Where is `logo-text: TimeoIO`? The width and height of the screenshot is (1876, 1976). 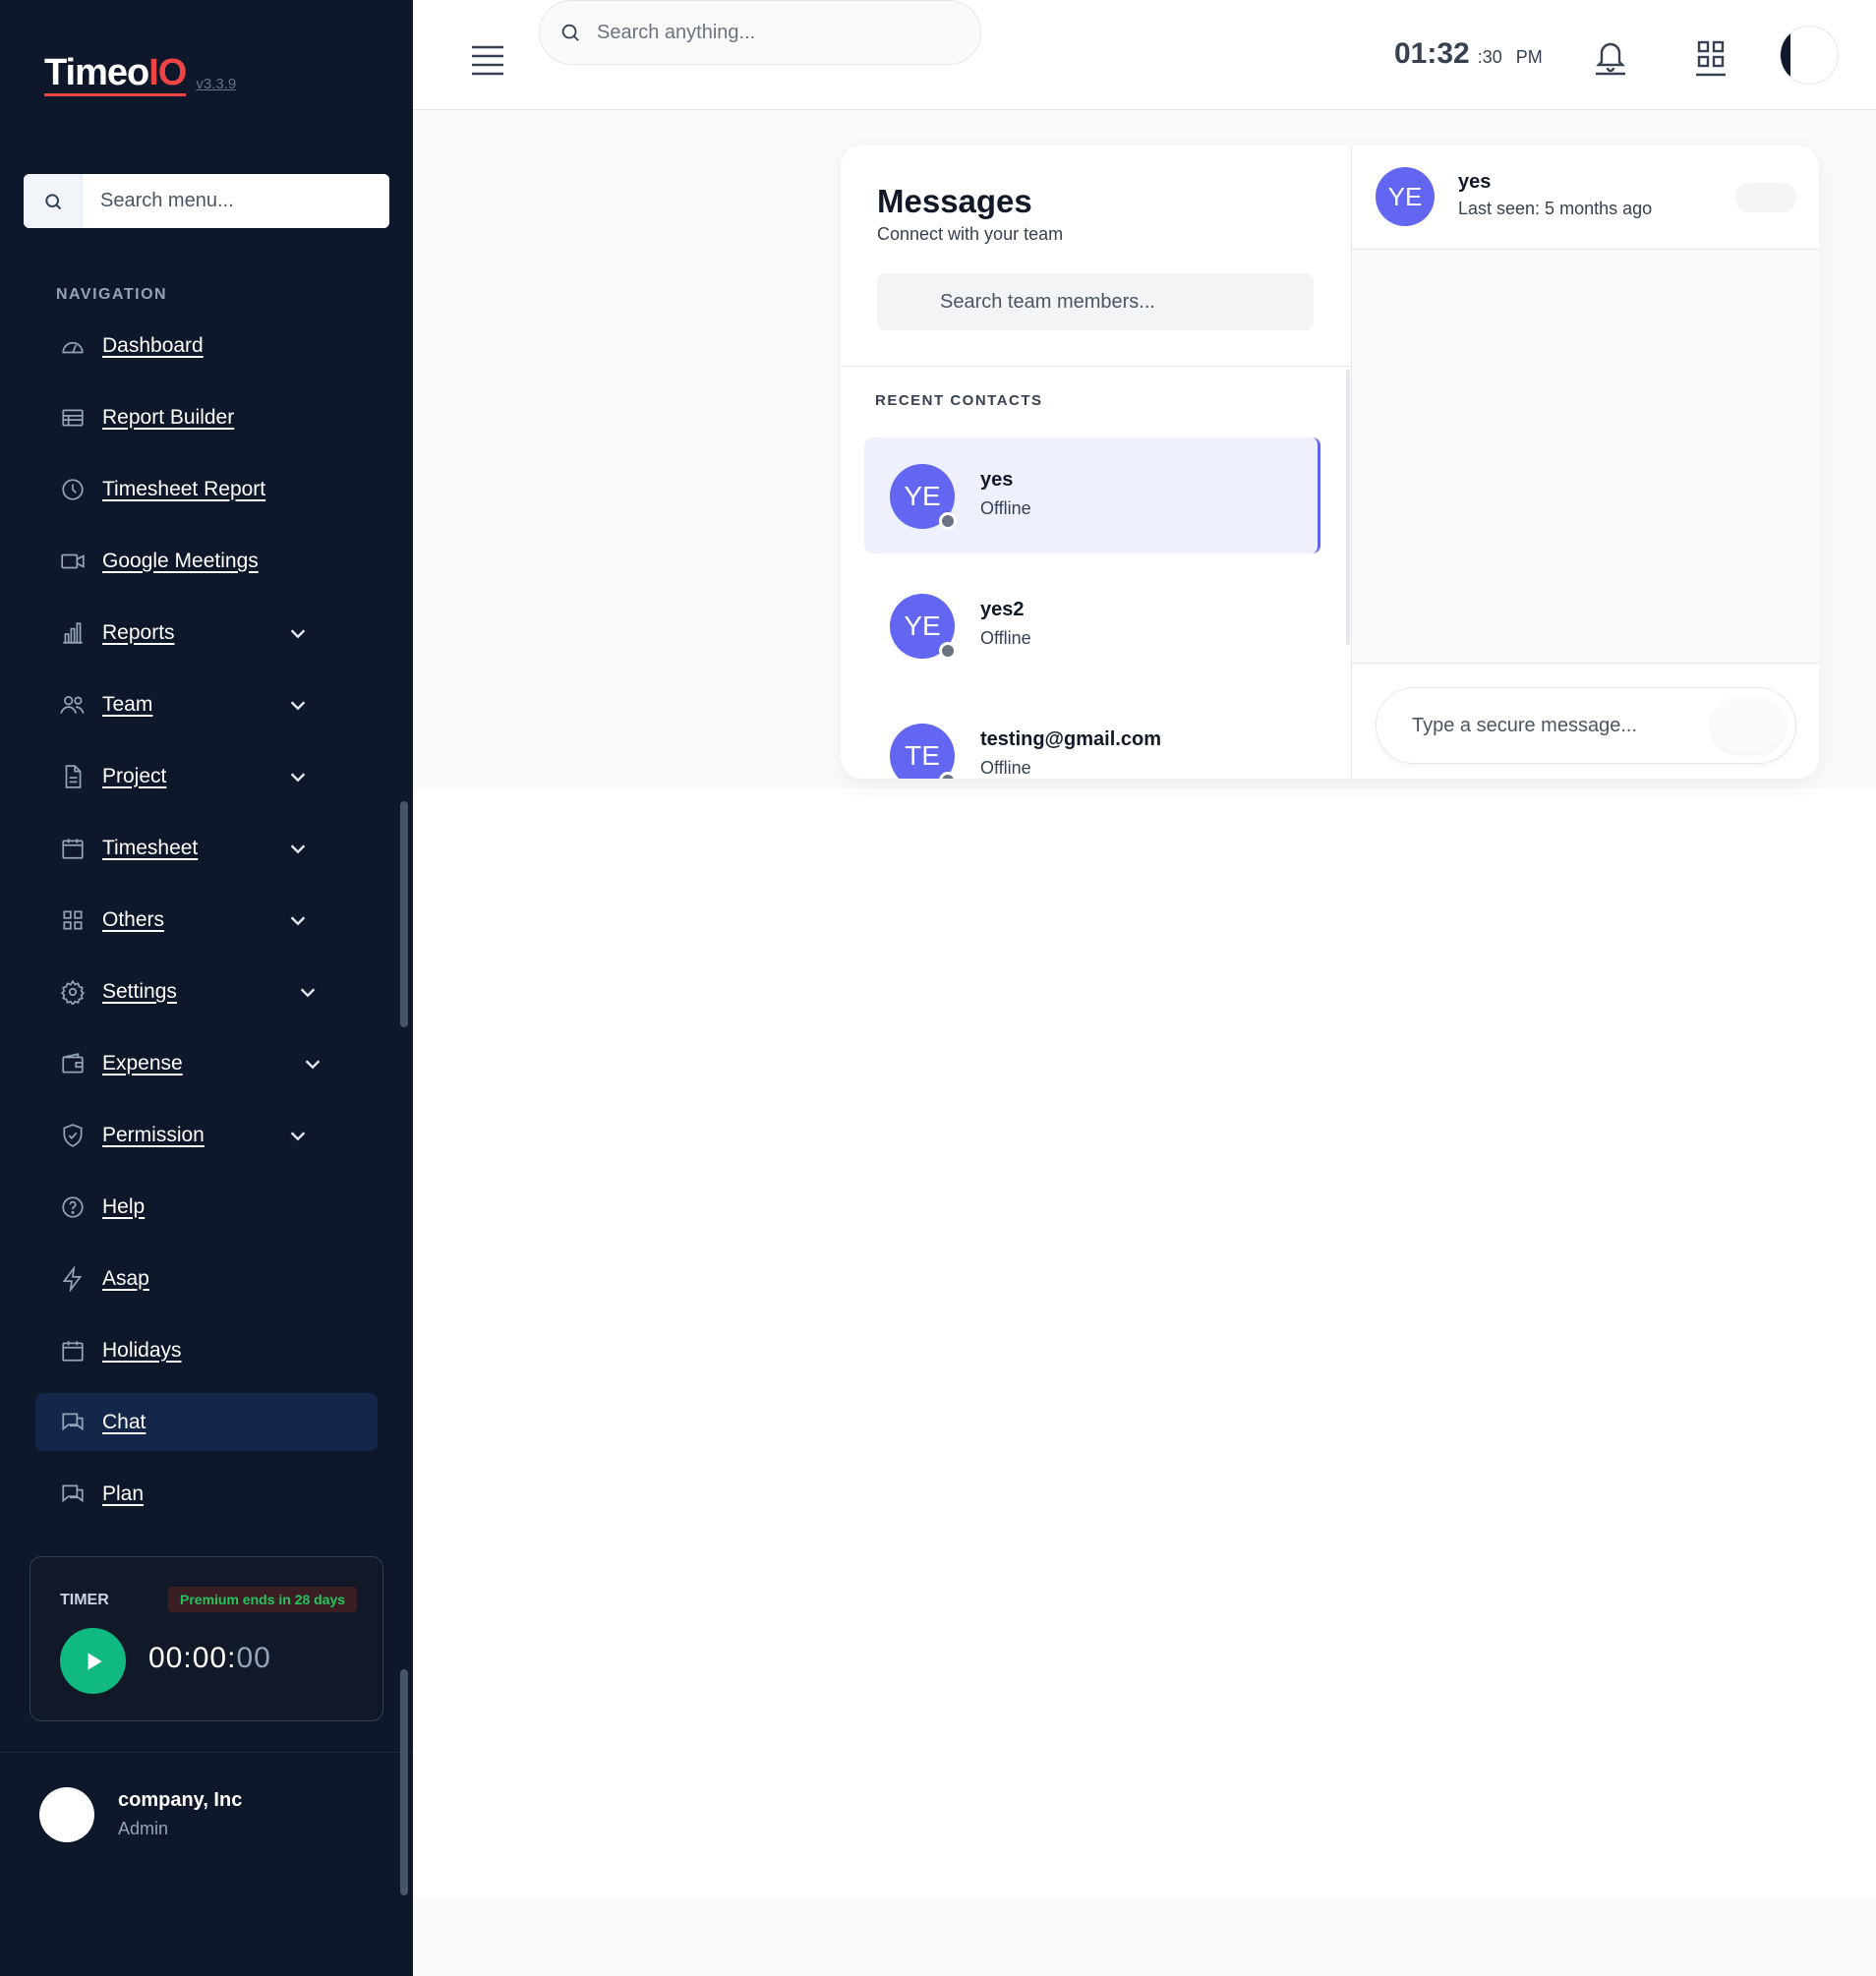 logo-text: TimeoIO is located at coordinates (115, 75).